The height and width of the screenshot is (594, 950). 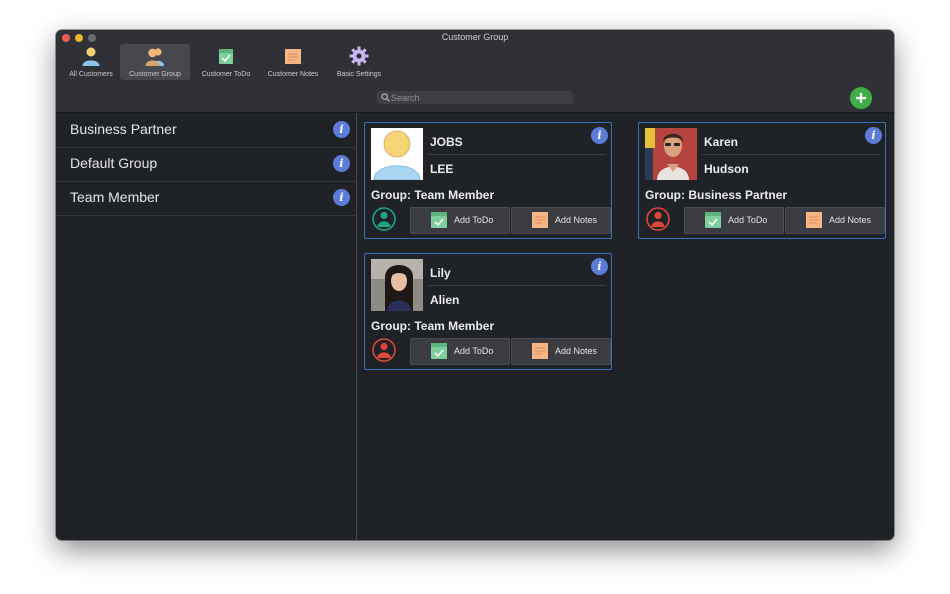 I want to click on toolbar-label: Customer Group, so click(x=155, y=74).